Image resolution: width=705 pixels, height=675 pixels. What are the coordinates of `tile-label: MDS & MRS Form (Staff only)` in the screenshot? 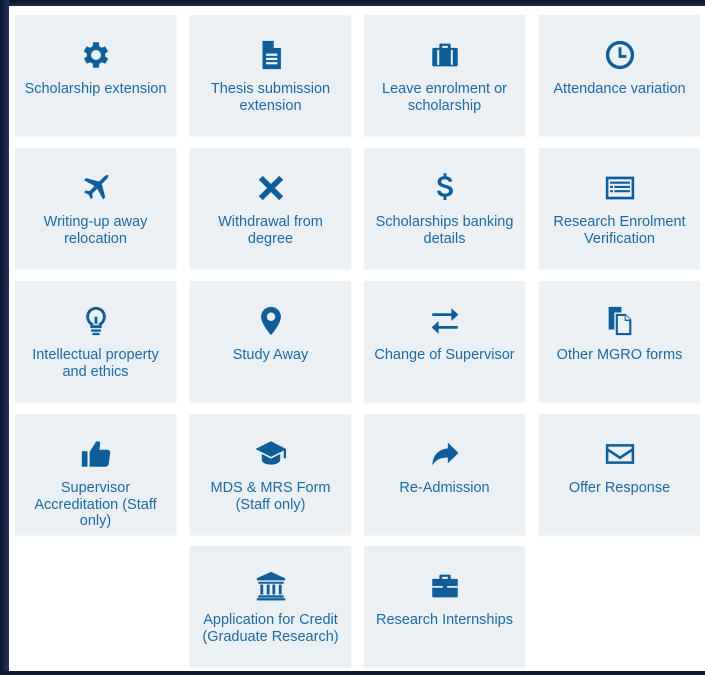 It's located at (270, 496).